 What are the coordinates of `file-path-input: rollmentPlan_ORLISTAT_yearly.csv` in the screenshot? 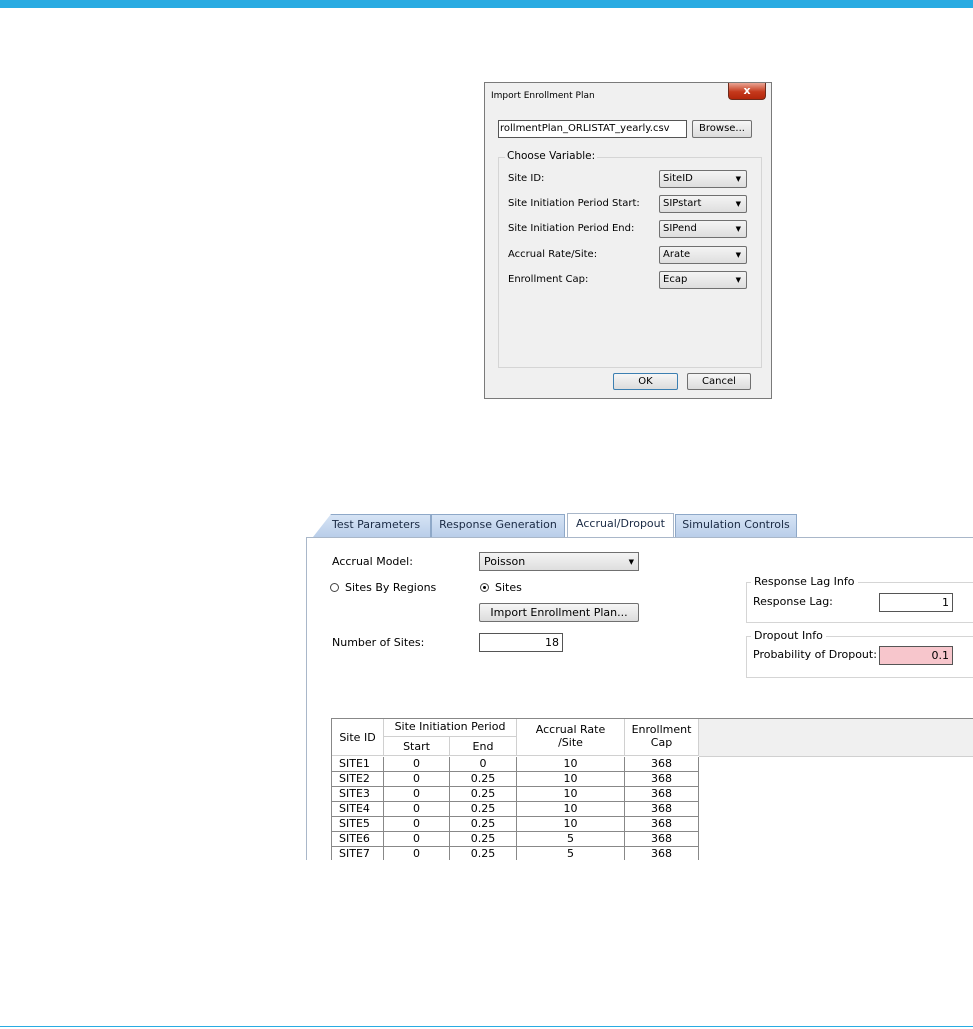 It's located at (592, 129).